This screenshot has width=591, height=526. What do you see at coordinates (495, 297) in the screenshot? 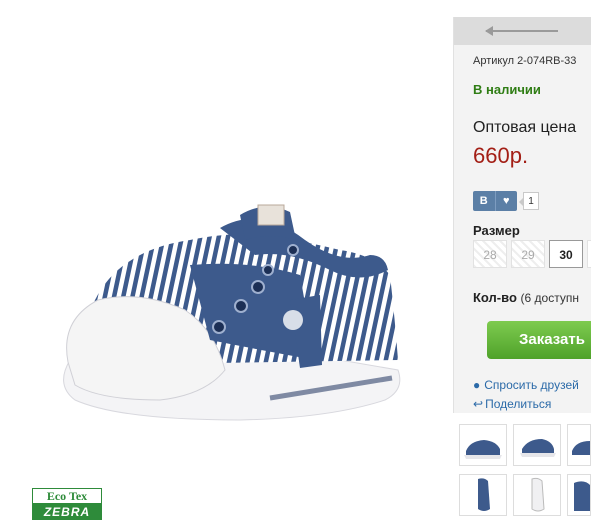
I see `quantity-label: Кол-во` at bounding box center [495, 297].